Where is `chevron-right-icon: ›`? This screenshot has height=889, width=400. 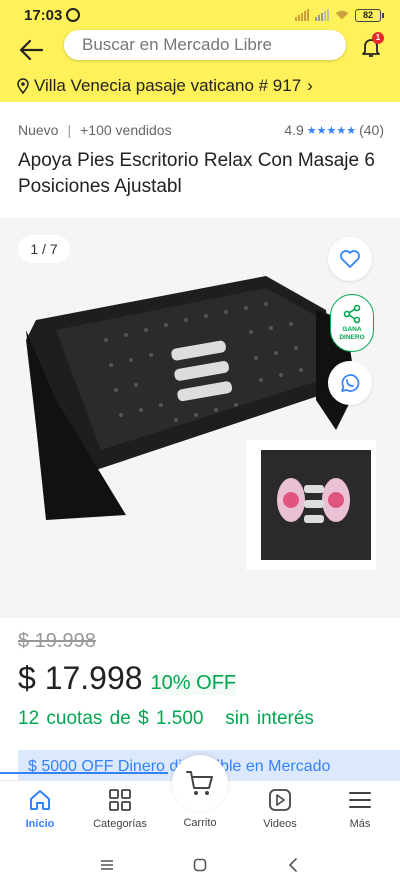
chevron-right-icon: › is located at coordinates (310, 85).